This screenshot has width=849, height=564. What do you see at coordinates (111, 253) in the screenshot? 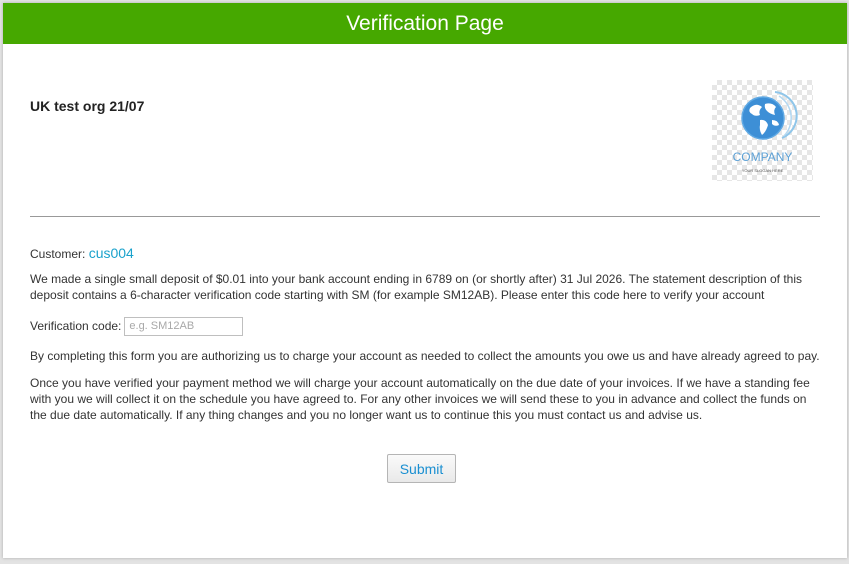
I see `customer-id: cus004` at bounding box center [111, 253].